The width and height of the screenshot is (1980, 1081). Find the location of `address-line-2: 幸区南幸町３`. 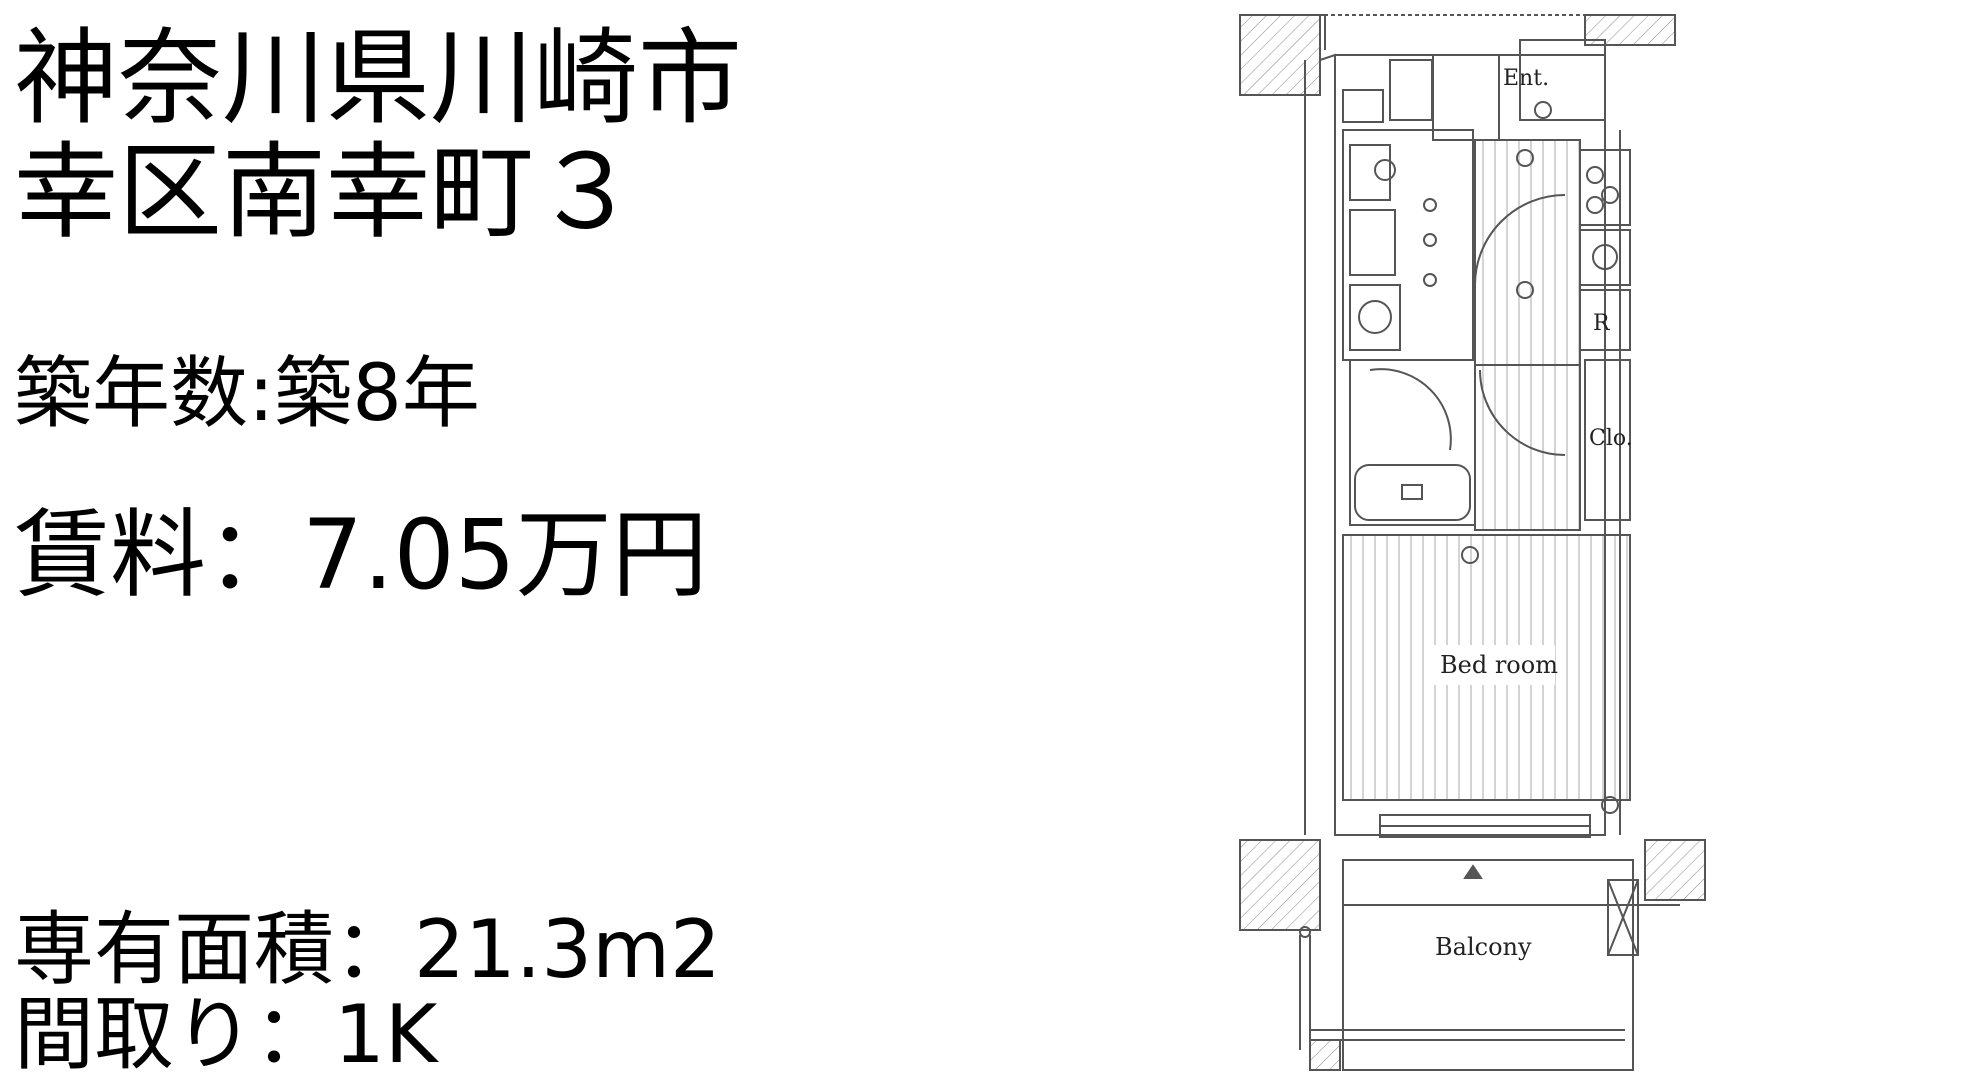

address-line-2: 幸区南幸町３ is located at coordinates (326, 192).